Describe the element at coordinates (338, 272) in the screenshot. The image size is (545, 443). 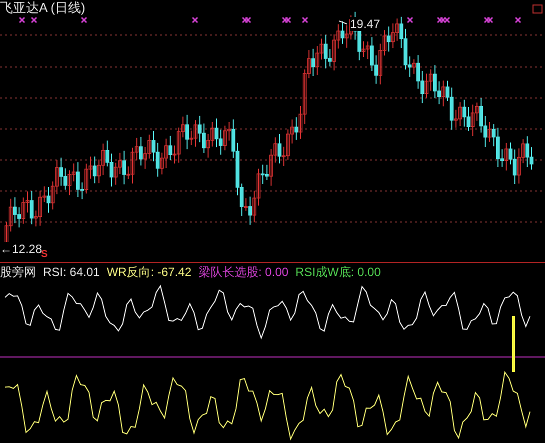
I see `indicator-value: RSI成W底: 0.00` at that location.